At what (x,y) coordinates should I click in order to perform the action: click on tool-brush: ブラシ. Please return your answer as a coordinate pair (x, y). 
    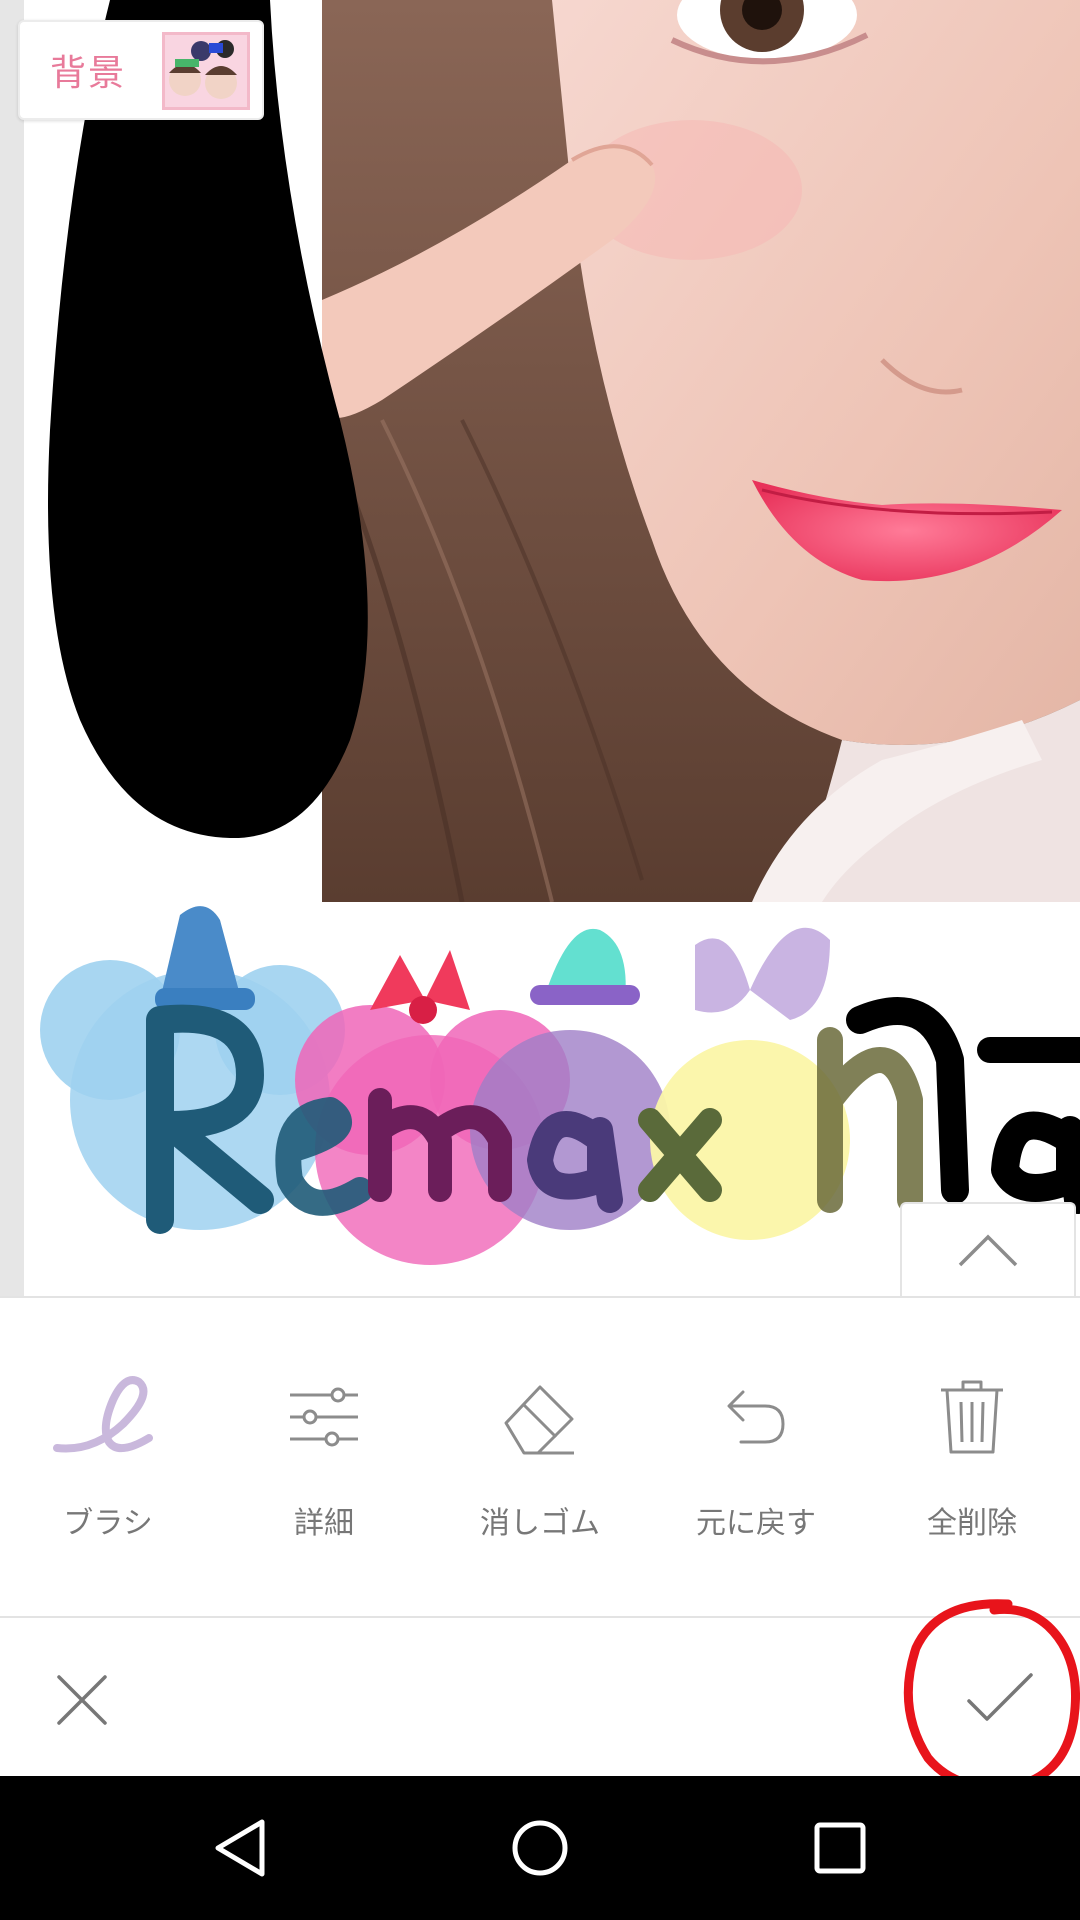
    Looking at the image, I should click on (108, 1457).